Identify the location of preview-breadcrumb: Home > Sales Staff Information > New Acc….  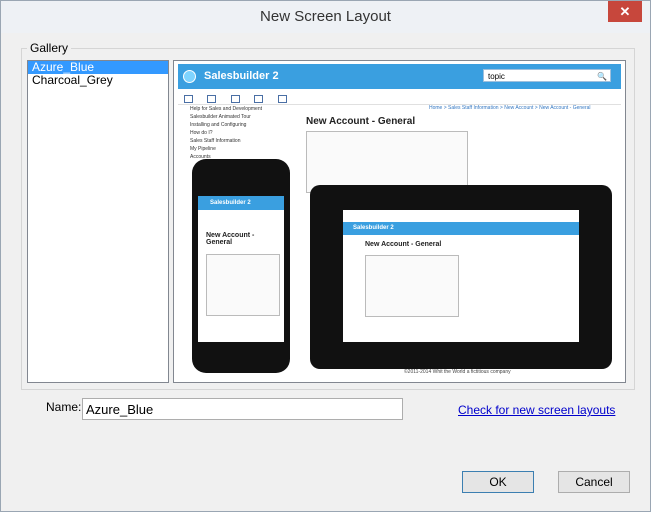
(510, 108).